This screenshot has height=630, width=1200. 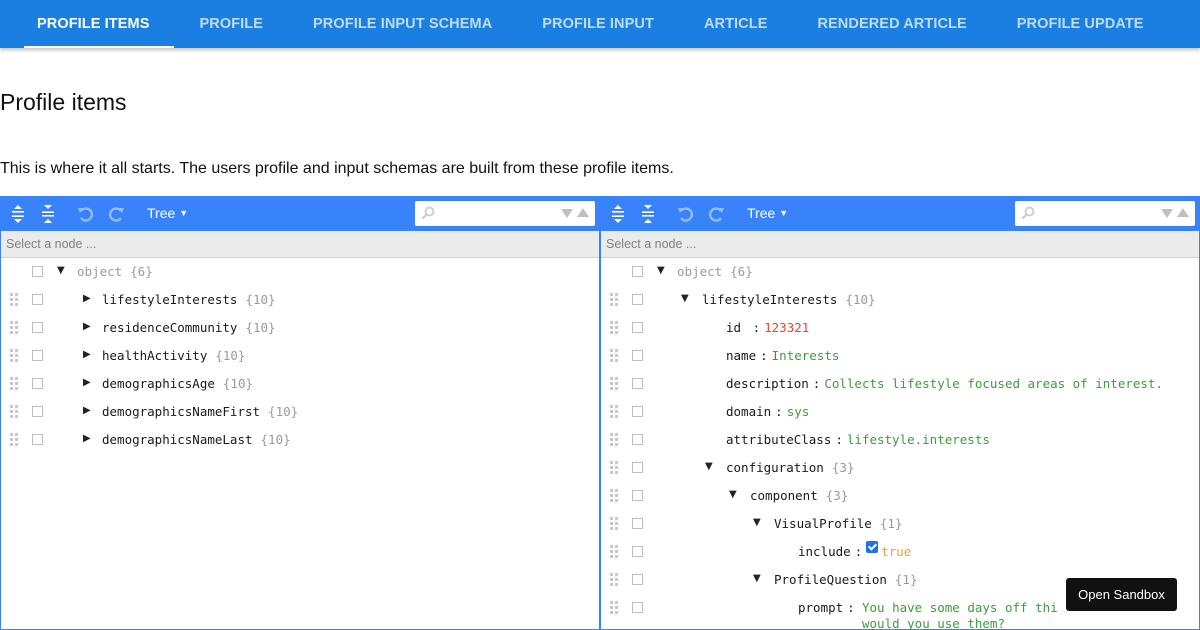 I want to click on tab-rendered-article: RENDERED ARTICLE, so click(x=891, y=24).